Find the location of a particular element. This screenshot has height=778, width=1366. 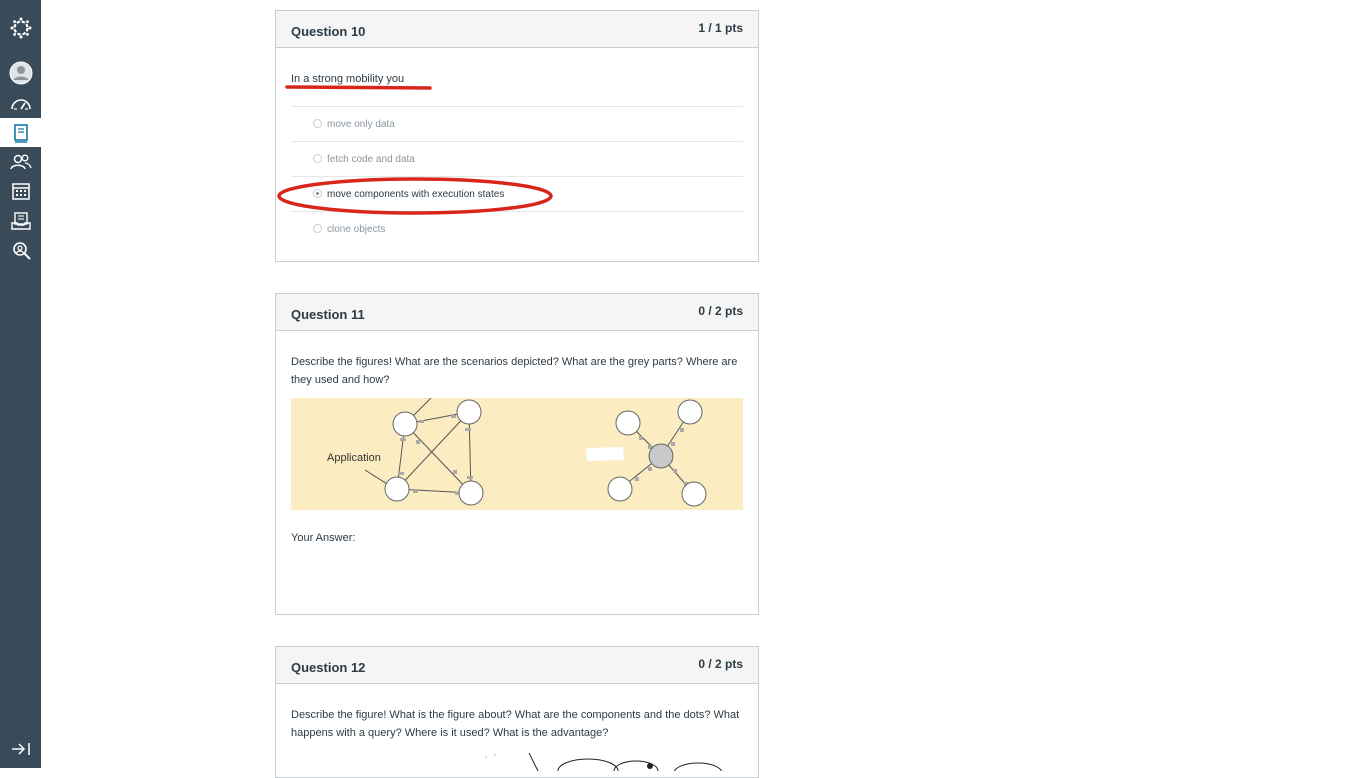

global-nav-sidebar is located at coordinates (20, 384).